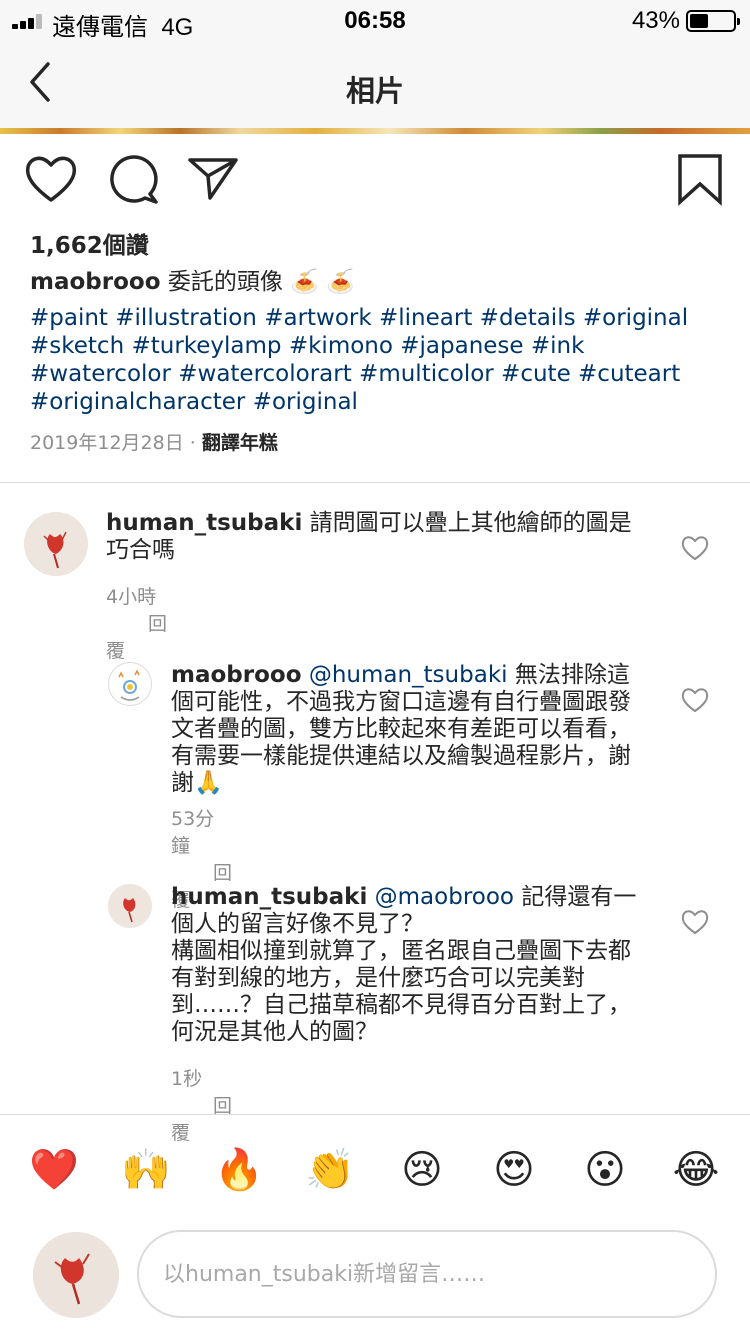 Image resolution: width=750 pixels, height=1334 pixels. What do you see at coordinates (375, 131) in the screenshot?
I see `post-photo-edge` at bounding box center [375, 131].